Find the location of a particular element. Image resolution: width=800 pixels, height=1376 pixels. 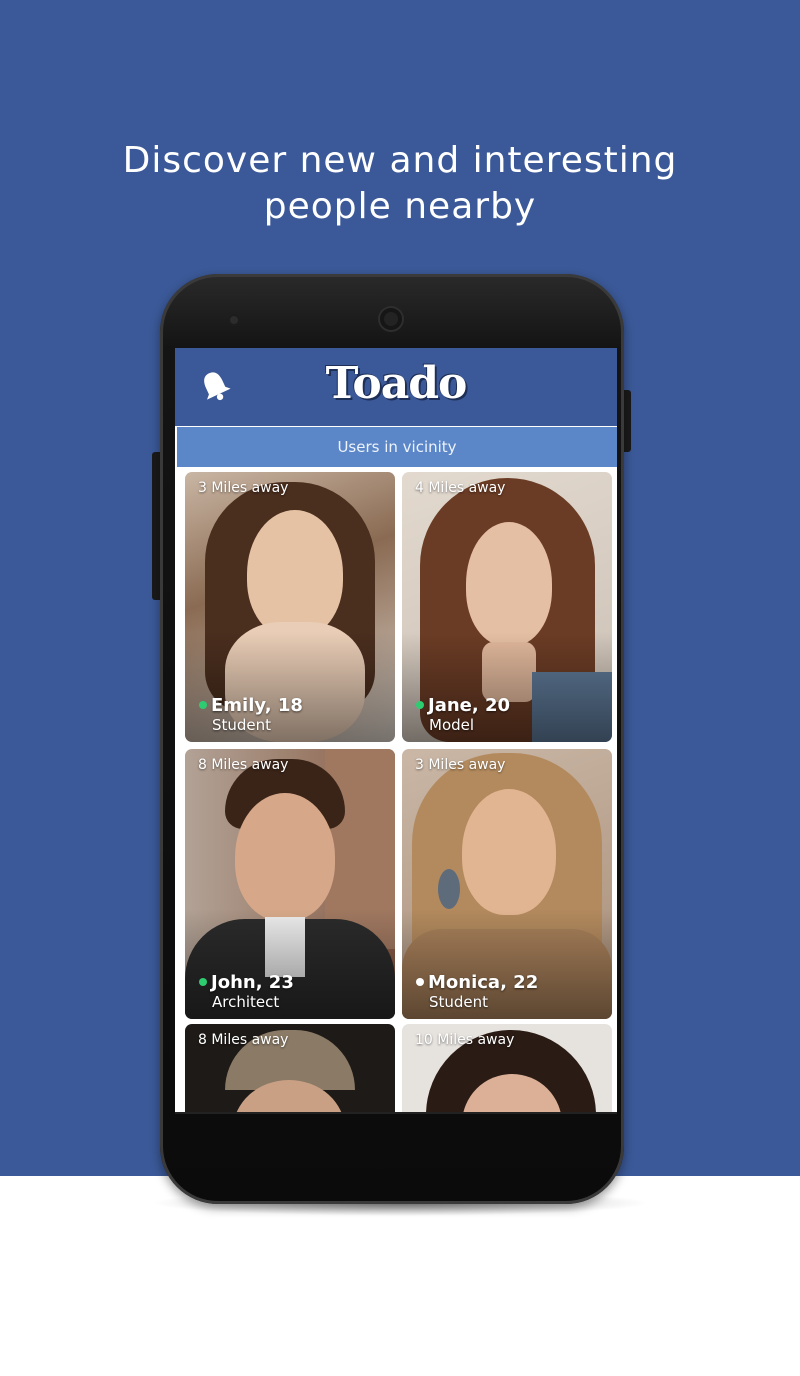

user-card: 3 Miles away Monica, 22 Student is located at coordinates (507, 884).